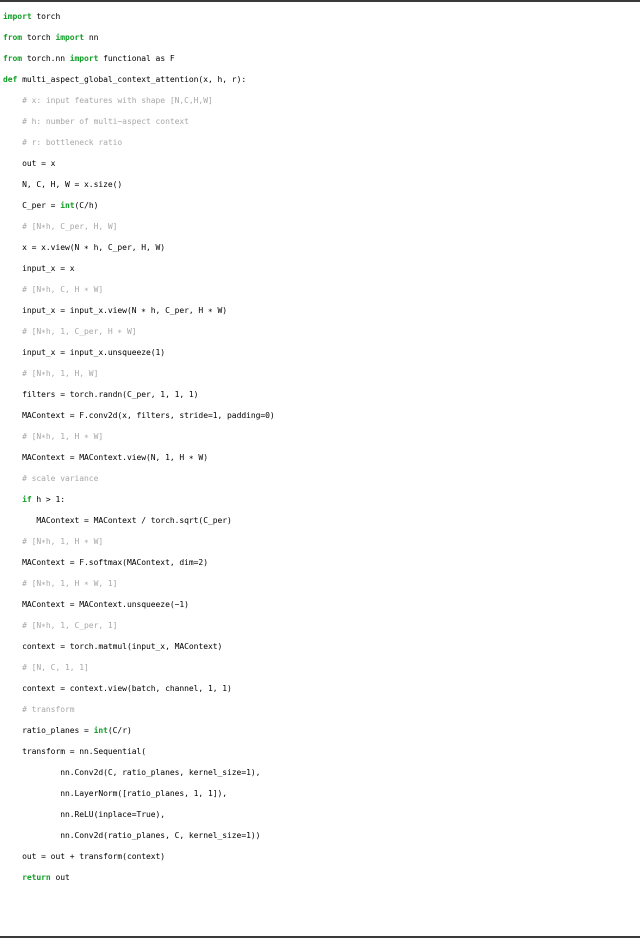 The width and height of the screenshot is (640, 938). What do you see at coordinates (60, 373) in the screenshot?
I see `code-comment: # [N∗h, 1, H, W]` at bounding box center [60, 373].